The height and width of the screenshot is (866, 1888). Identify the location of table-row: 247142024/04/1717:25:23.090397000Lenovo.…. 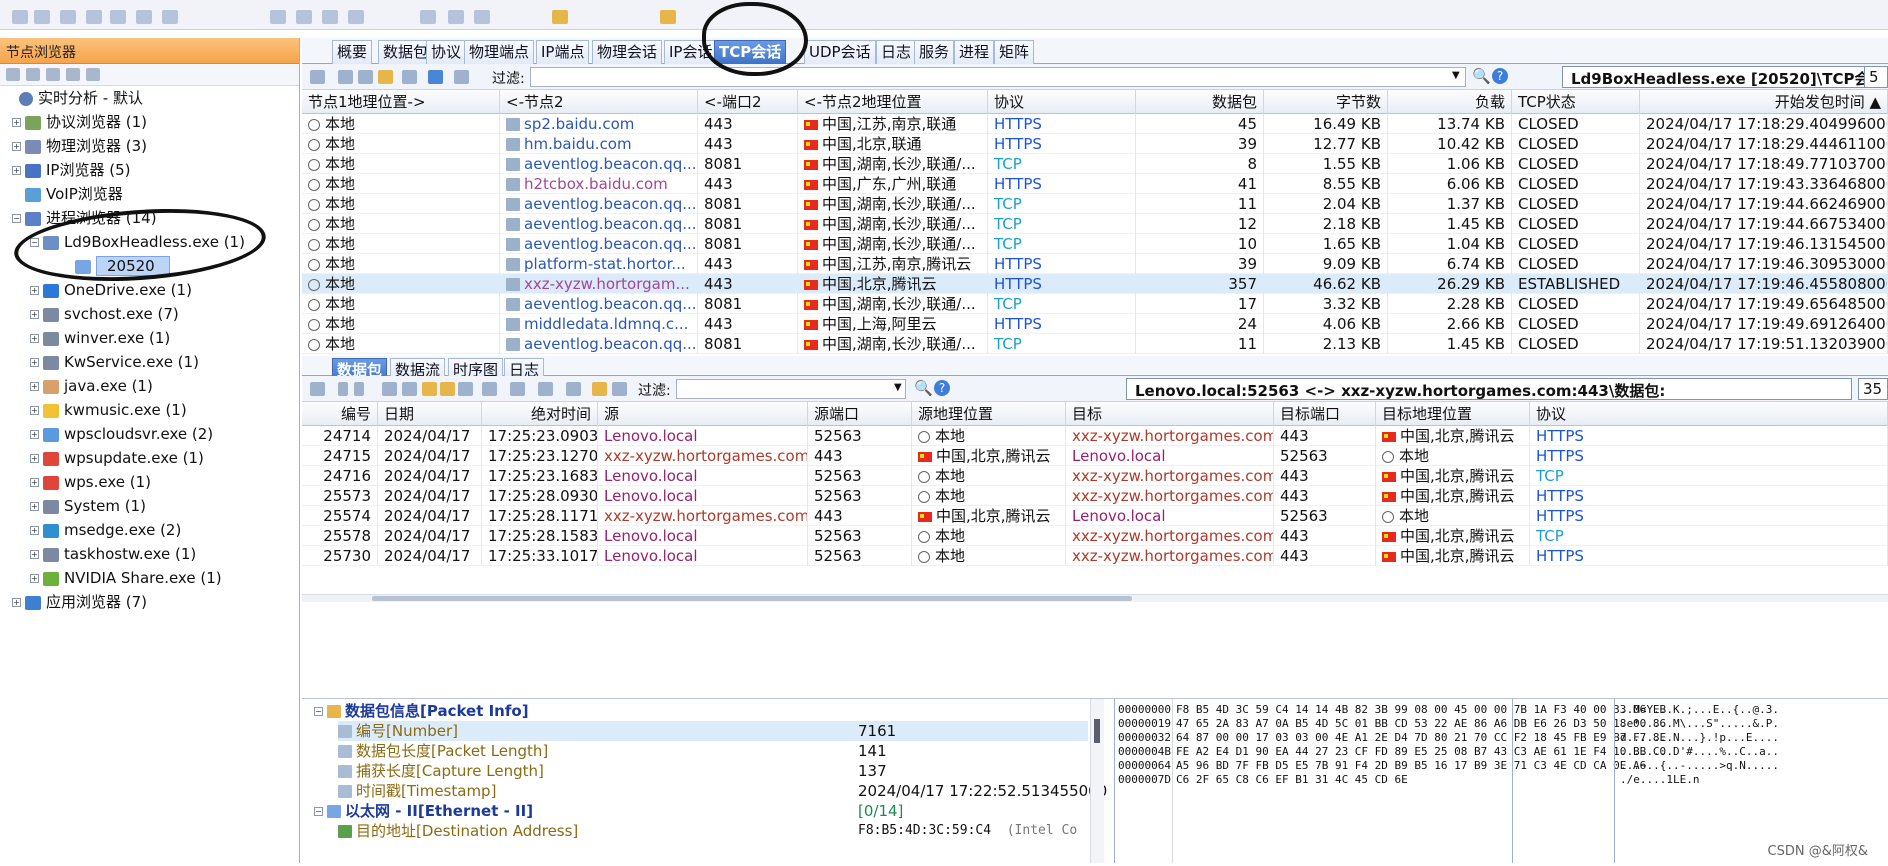
(1095, 436).